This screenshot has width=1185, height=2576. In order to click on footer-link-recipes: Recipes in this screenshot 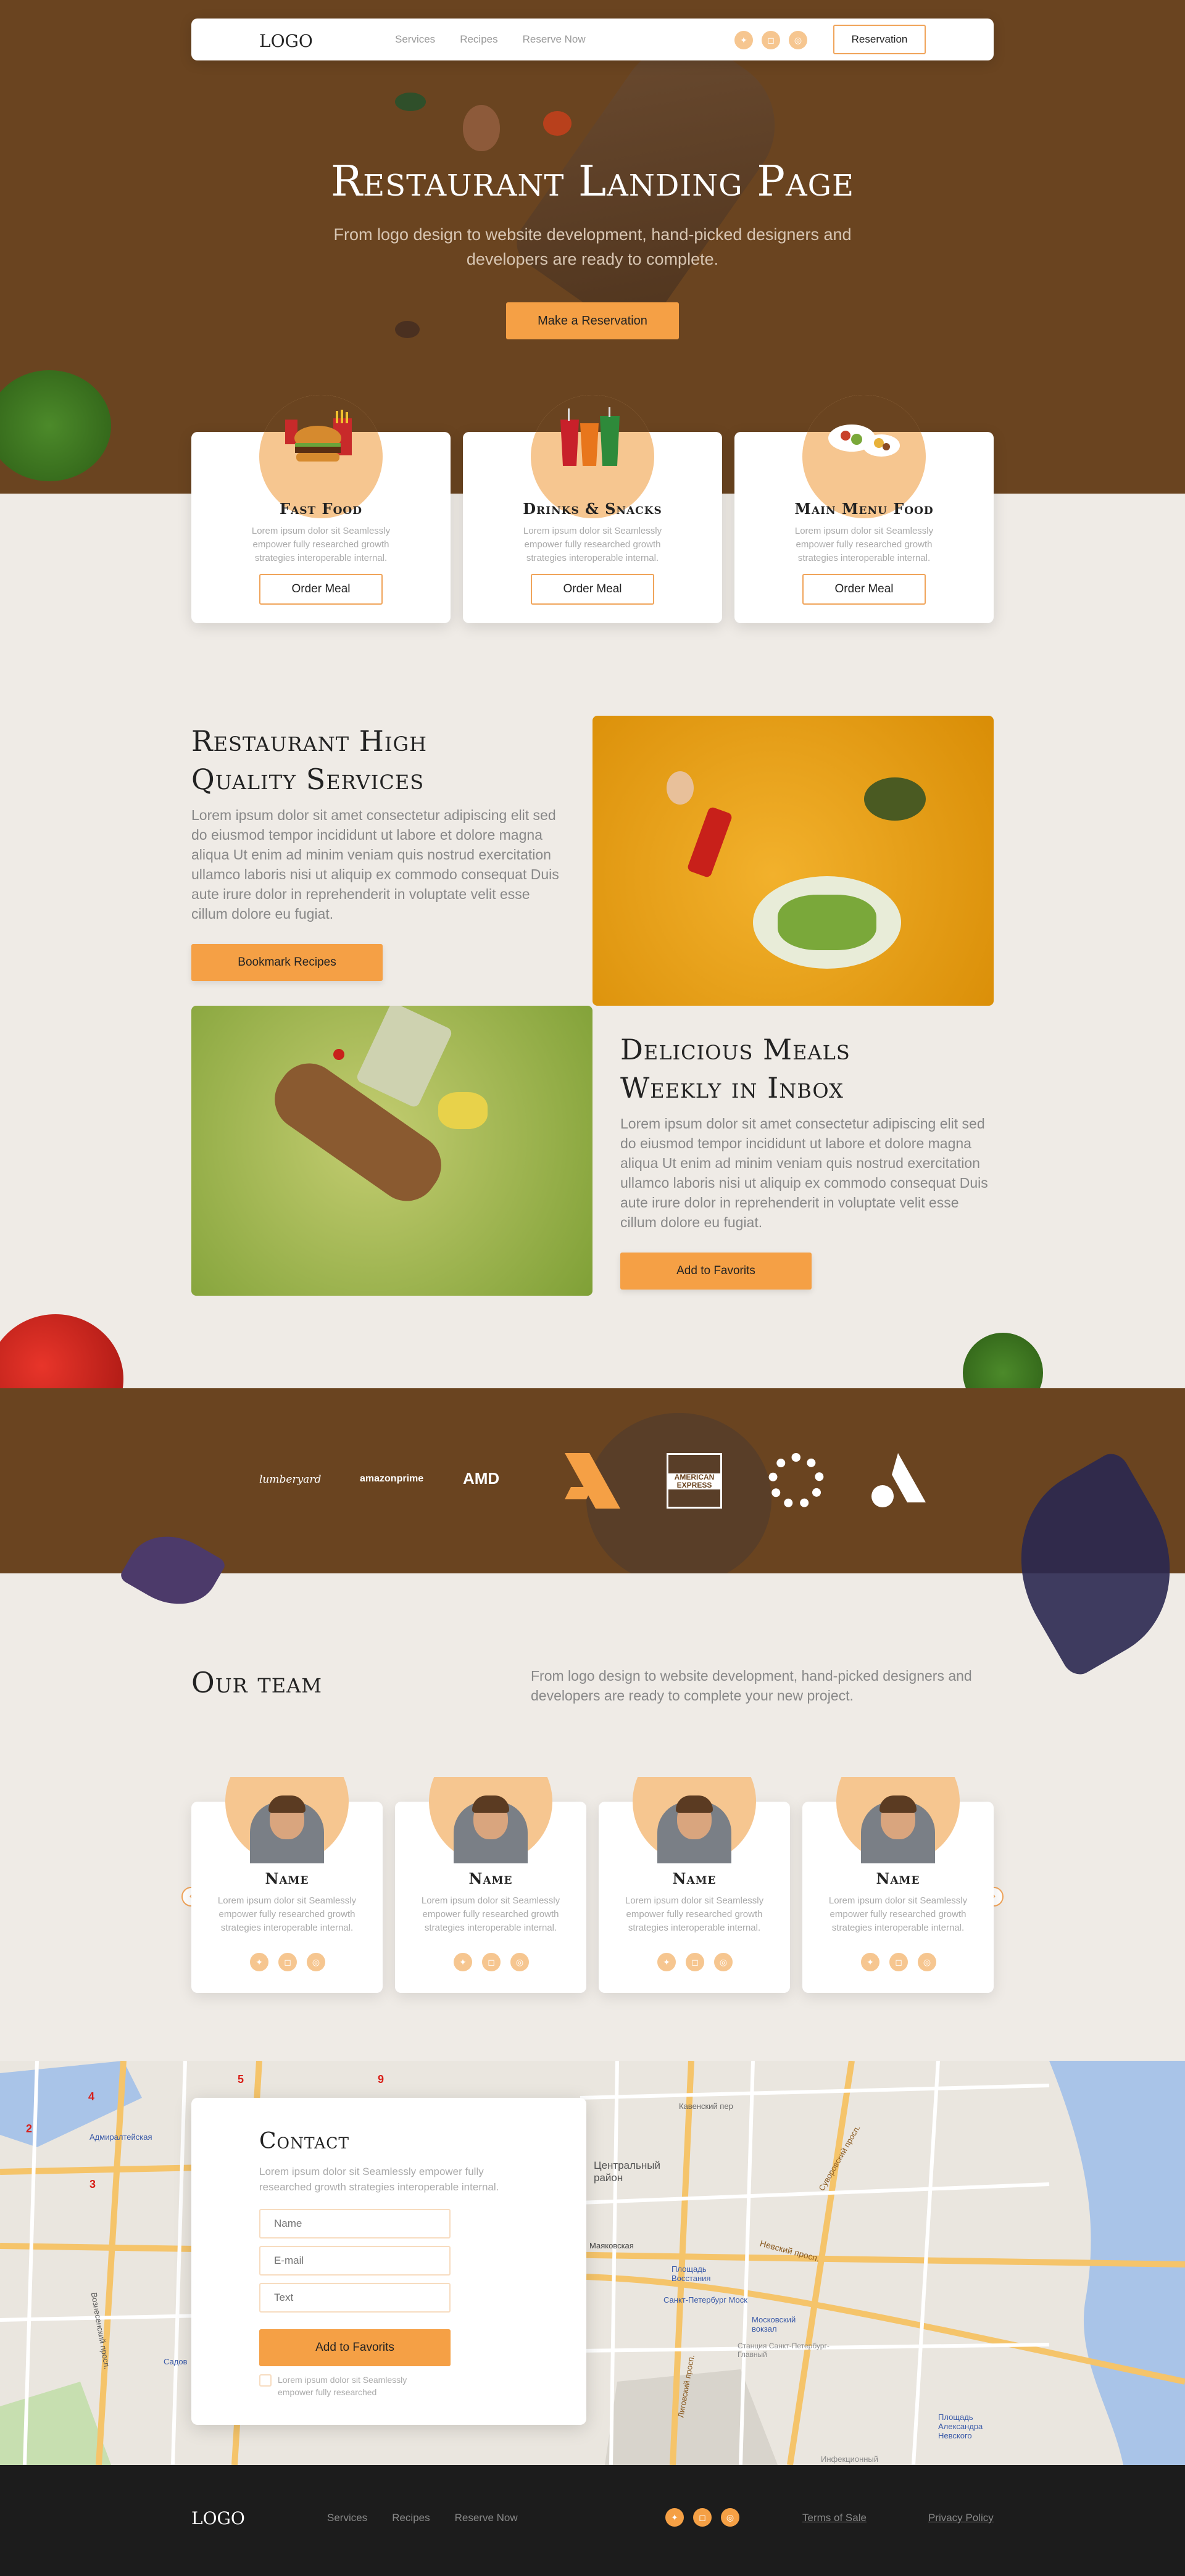, I will do `click(411, 2518)`.